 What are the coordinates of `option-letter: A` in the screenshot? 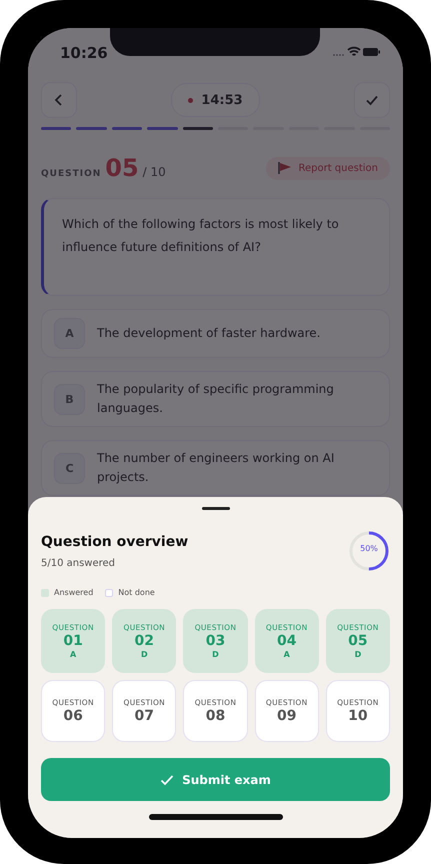 It's located at (69, 333).